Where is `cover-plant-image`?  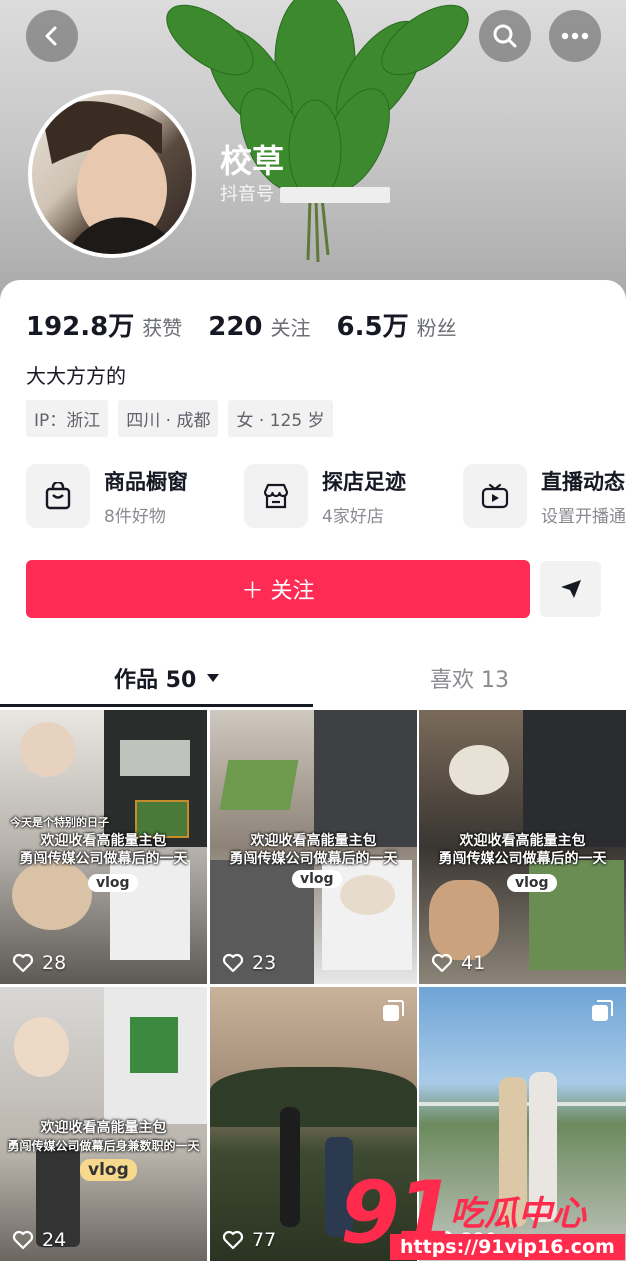 cover-plant-image is located at coordinates (317, 131).